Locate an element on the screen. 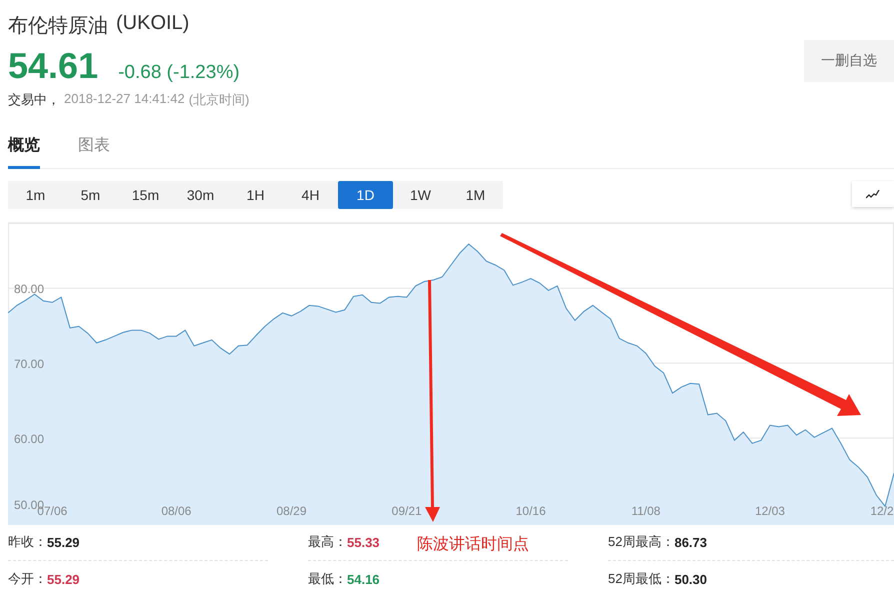 This screenshot has width=894, height=596. annotation-label: 陈波讲话时间点 is located at coordinates (473, 544).